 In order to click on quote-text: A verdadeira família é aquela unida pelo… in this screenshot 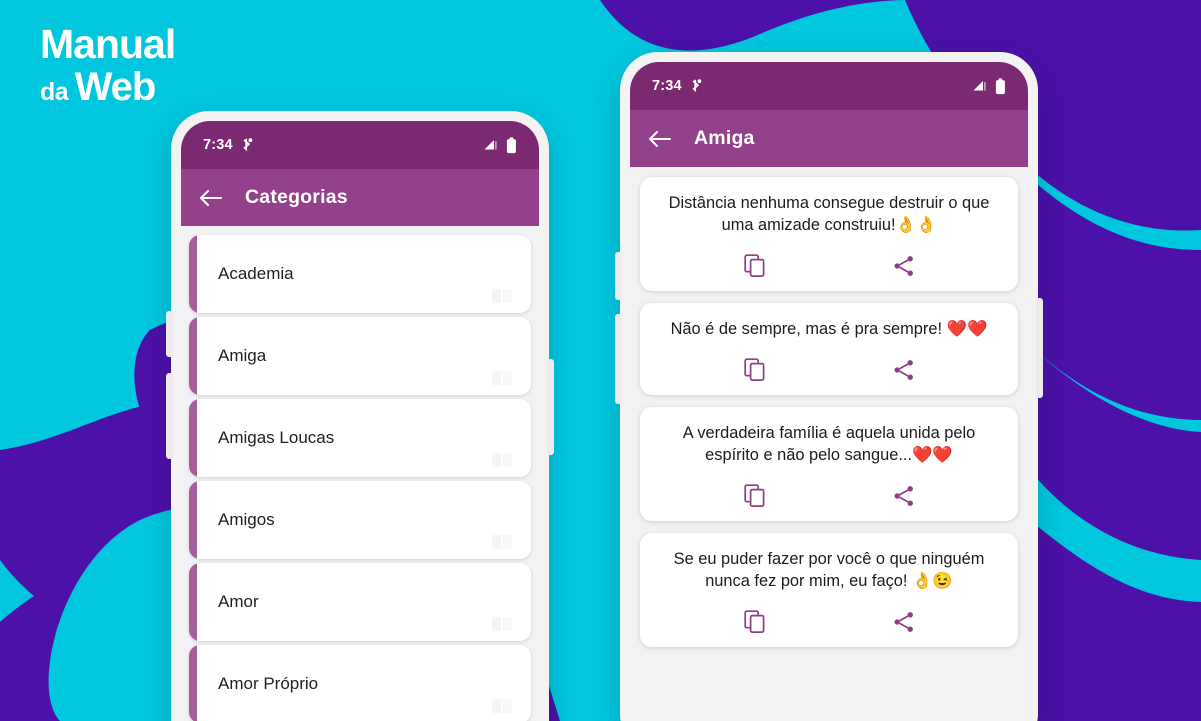, I will do `click(829, 443)`.